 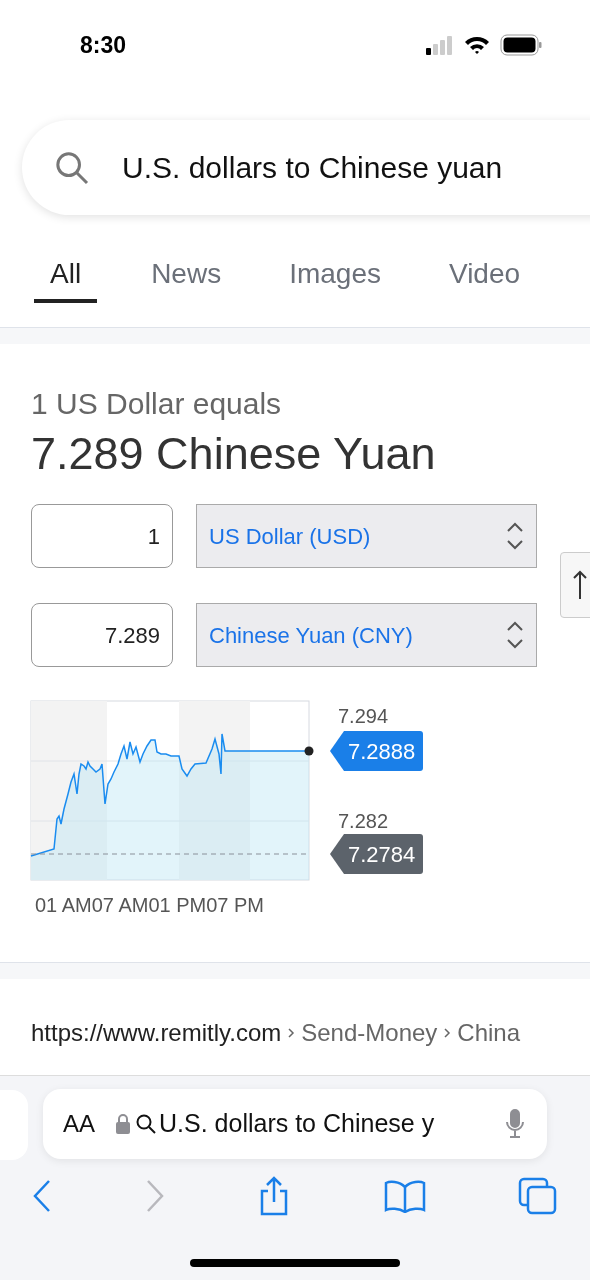 What do you see at coordinates (177, 905) in the screenshot?
I see `axis-label: 01 PM` at bounding box center [177, 905].